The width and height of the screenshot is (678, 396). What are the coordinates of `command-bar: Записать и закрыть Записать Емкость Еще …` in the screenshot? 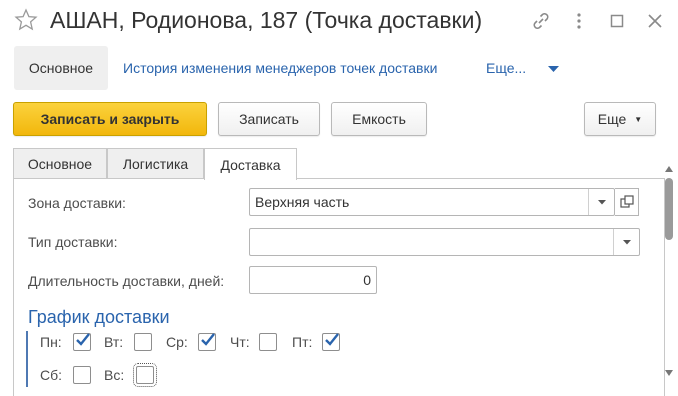 It's located at (339, 120).